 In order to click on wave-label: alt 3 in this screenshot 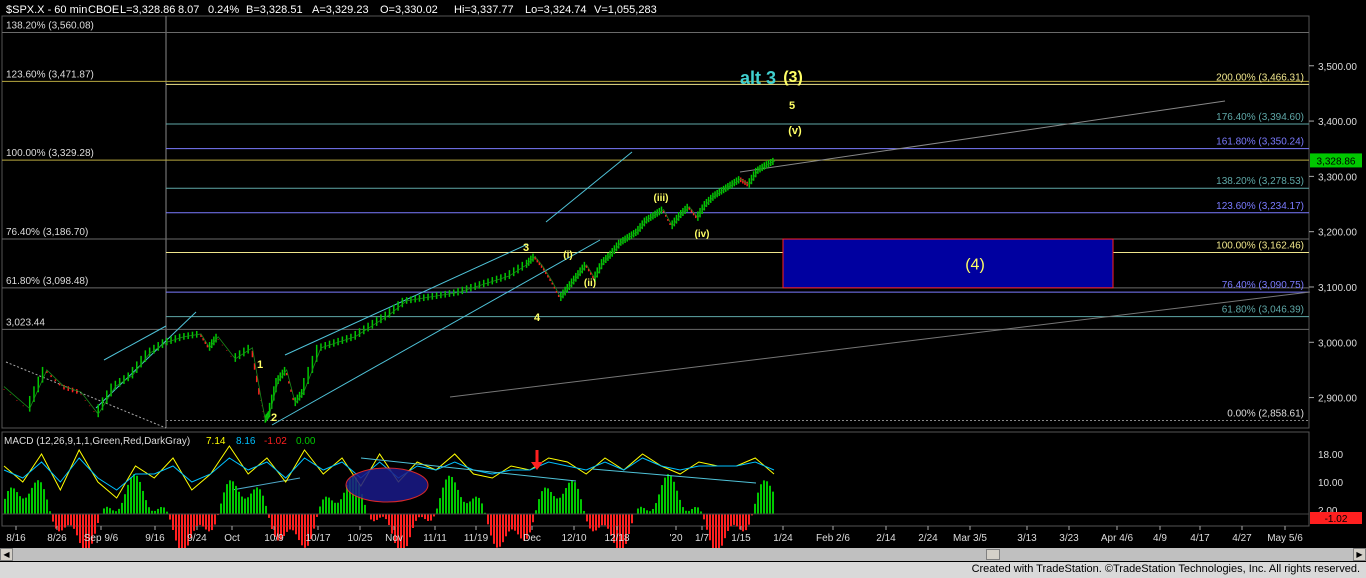, I will do `click(758, 78)`.